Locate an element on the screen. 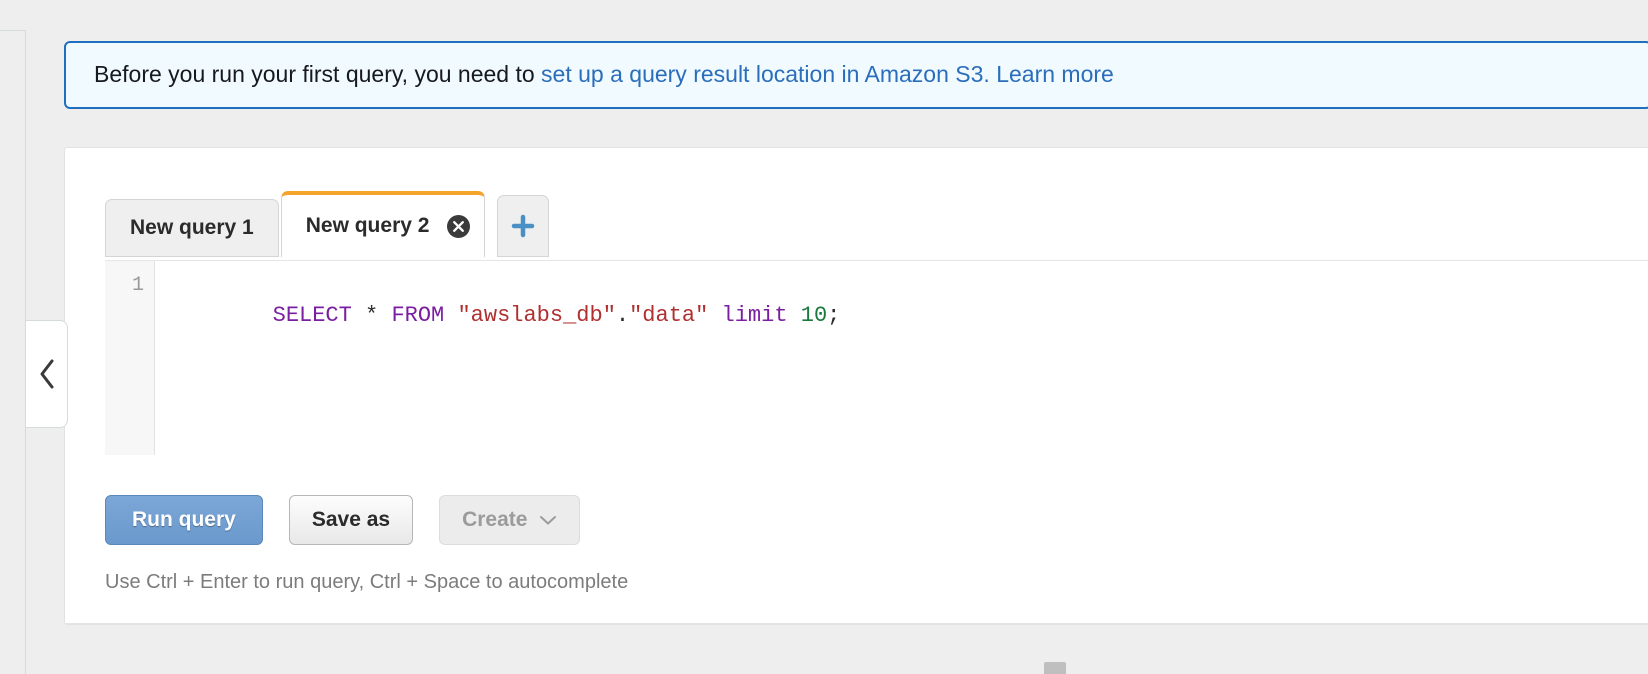 The image size is (1648, 674). query-tab-new-query-2: New query 2 is located at coordinates (383, 224).